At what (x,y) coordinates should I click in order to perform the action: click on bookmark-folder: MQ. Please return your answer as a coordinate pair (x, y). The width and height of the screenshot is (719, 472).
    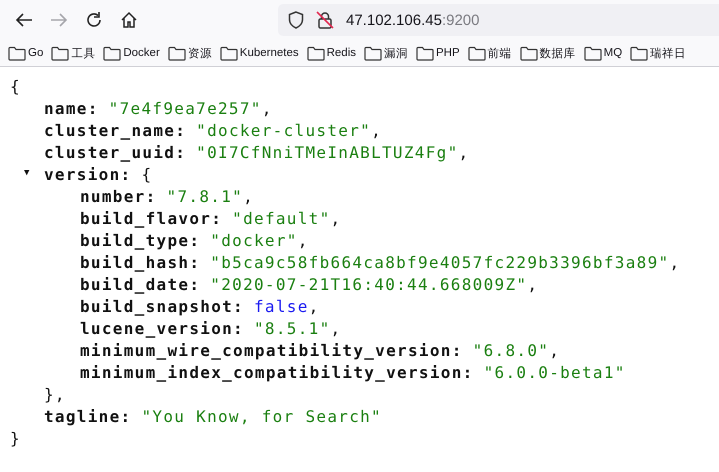
    Looking at the image, I should click on (603, 53).